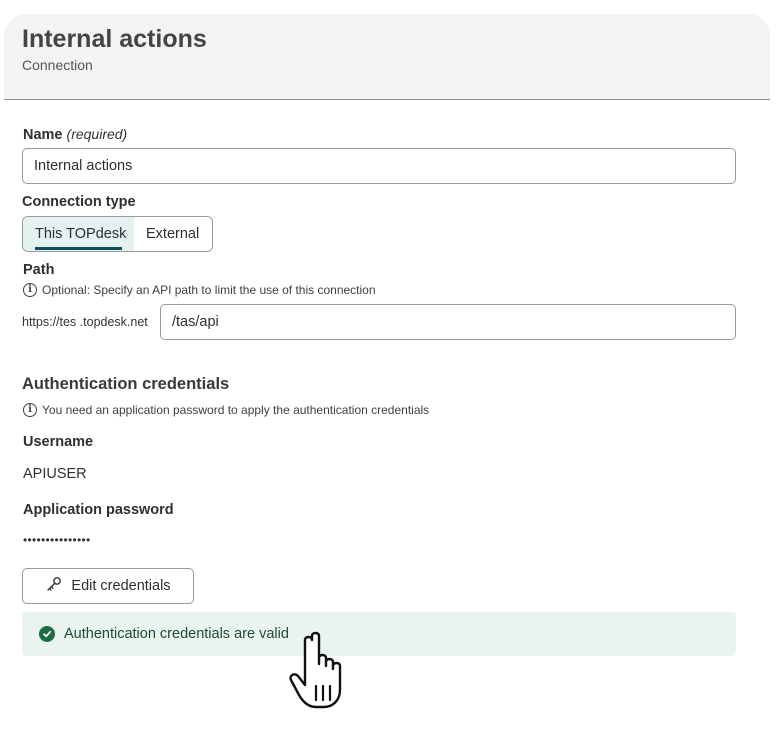 The height and width of the screenshot is (748, 780). Describe the element at coordinates (387, 57) in the screenshot. I see `page-header: Internal actions Connection` at that location.